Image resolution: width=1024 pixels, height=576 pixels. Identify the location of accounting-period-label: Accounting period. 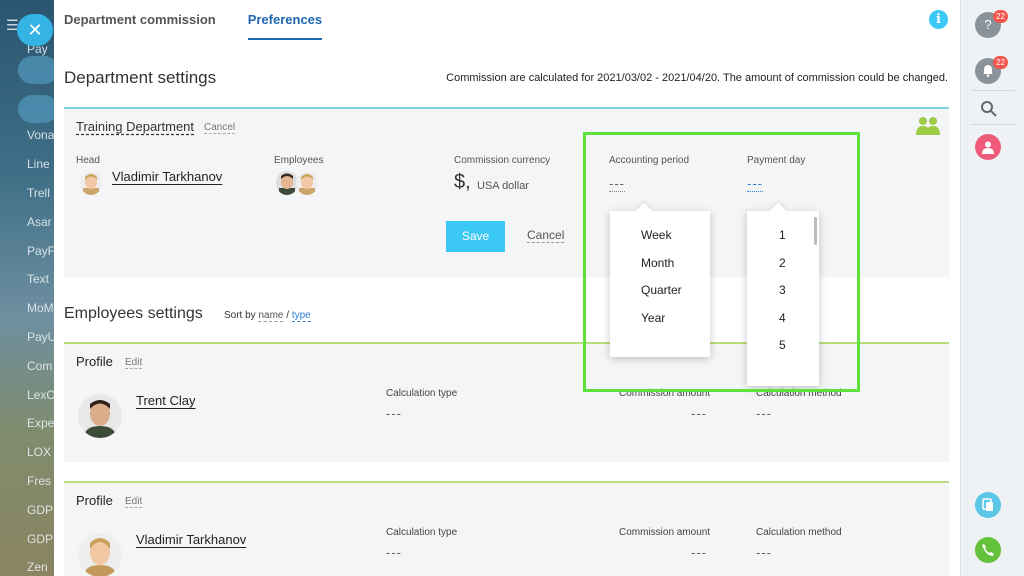
(649, 160).